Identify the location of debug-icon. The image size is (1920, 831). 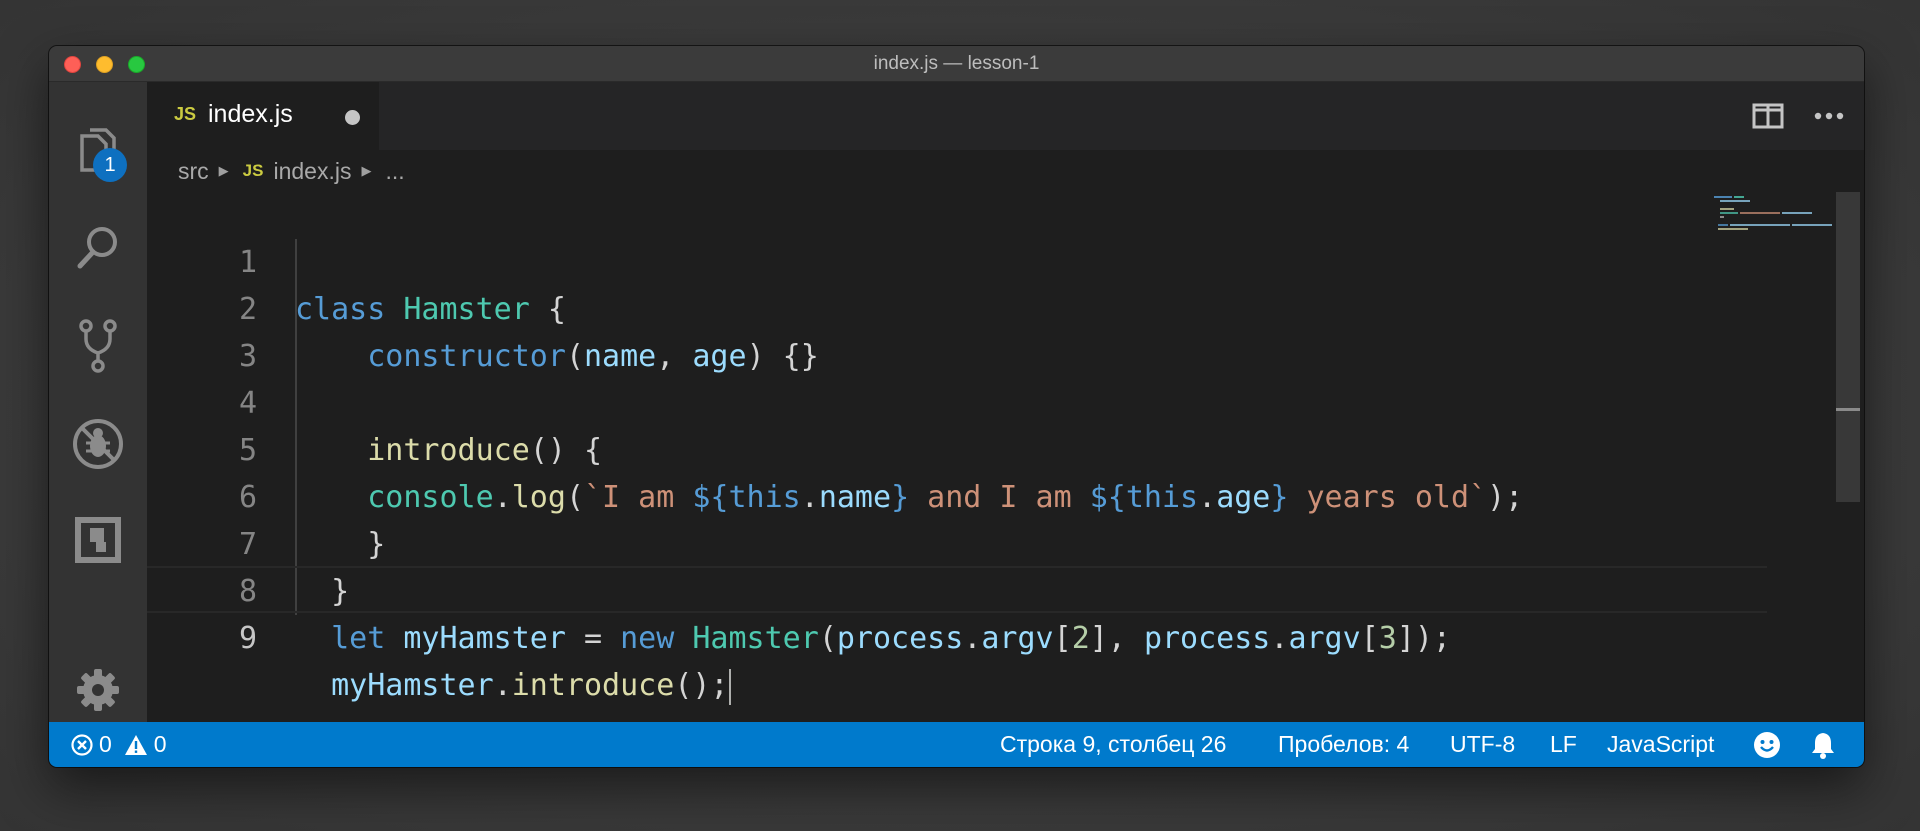
(98, 444).